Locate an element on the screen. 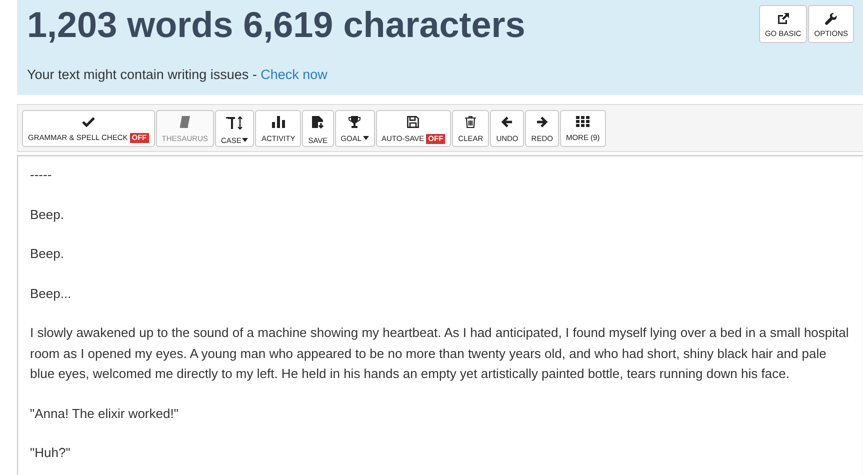 The height and width of the screenshot is (475, 863). bar-chart-icon is located at coordinates (278, 122).